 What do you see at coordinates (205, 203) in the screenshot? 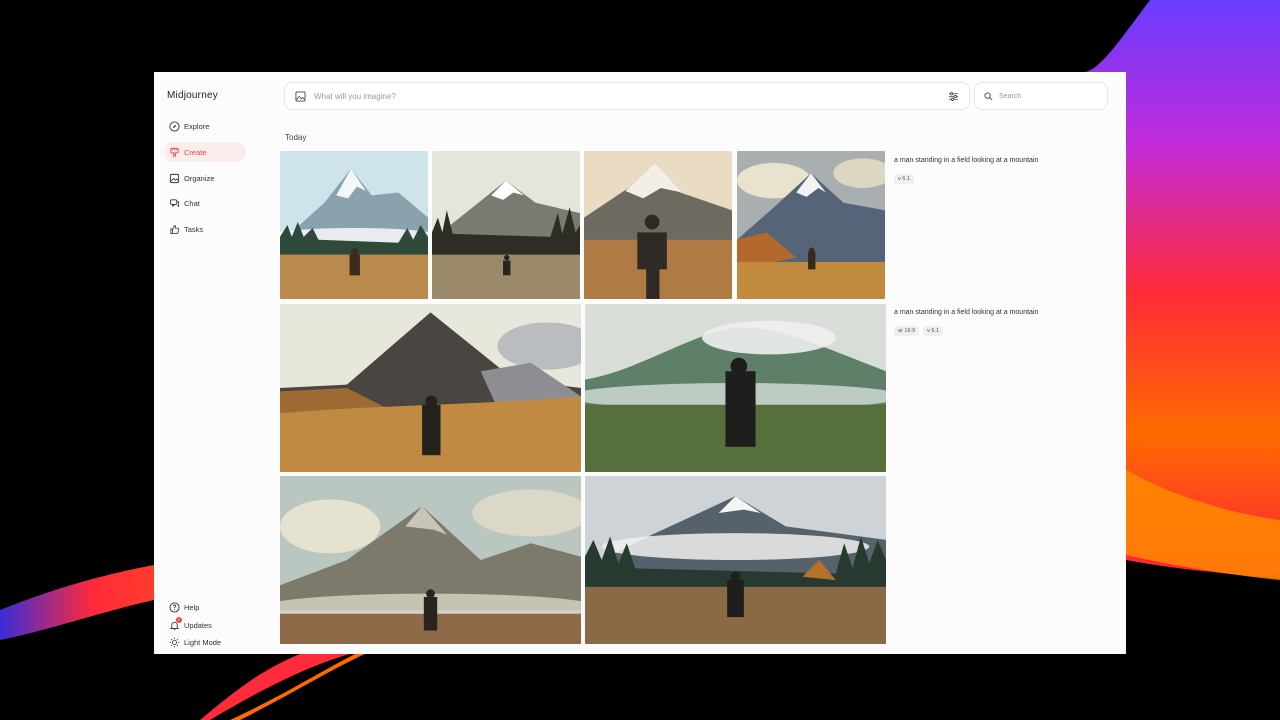
I see `sidebar-item-chat: Chat` at bounding box center [205, 203].